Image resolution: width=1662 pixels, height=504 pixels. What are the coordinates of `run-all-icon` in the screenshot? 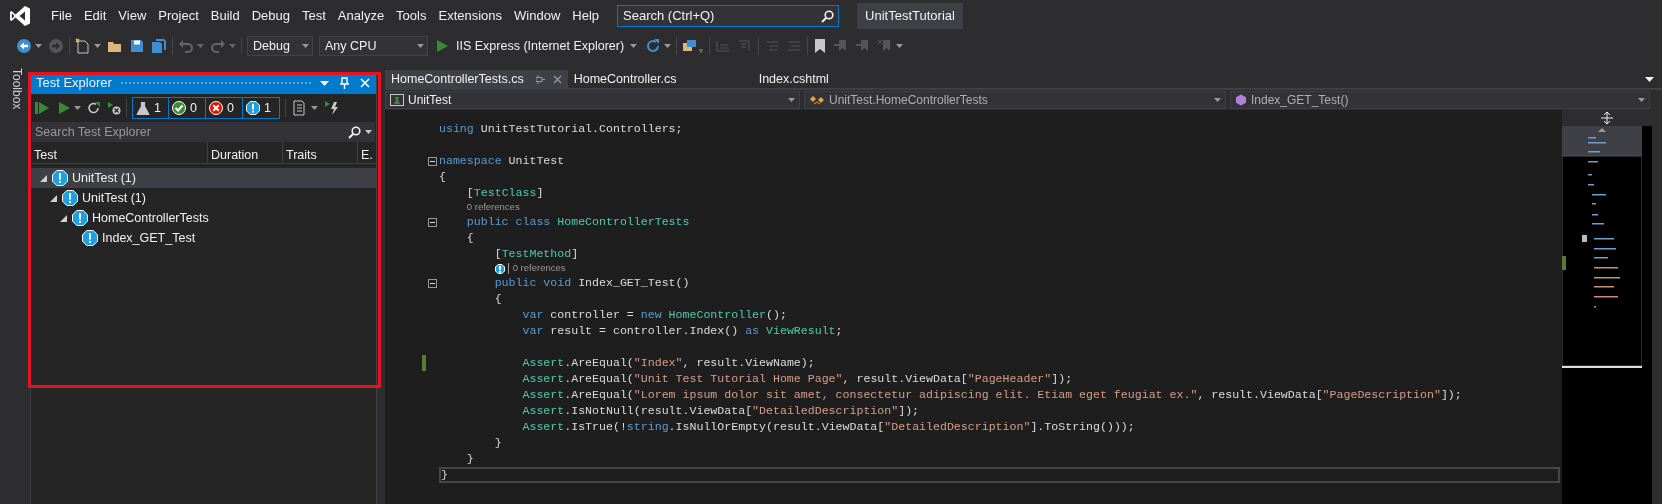 It's located at (42, 108).